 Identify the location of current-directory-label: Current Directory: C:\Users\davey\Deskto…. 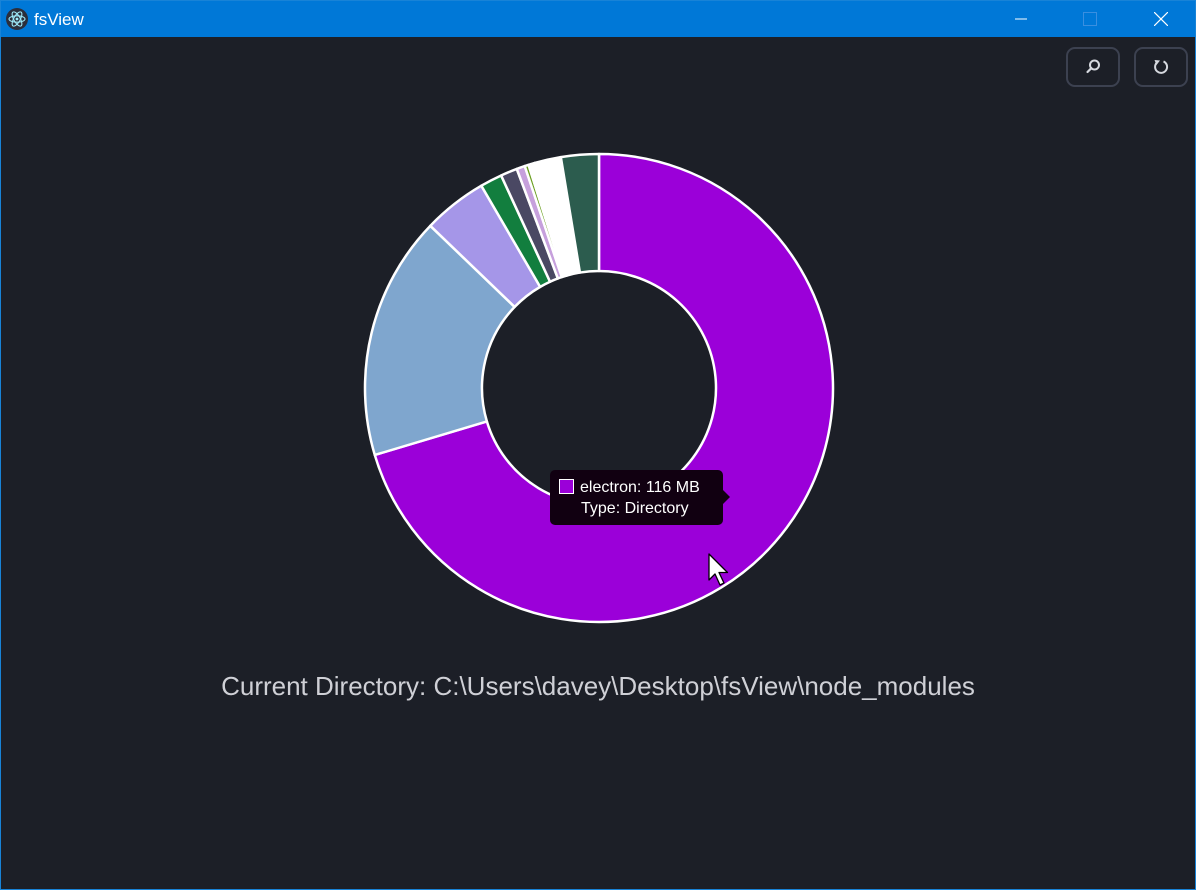
(598, 686).